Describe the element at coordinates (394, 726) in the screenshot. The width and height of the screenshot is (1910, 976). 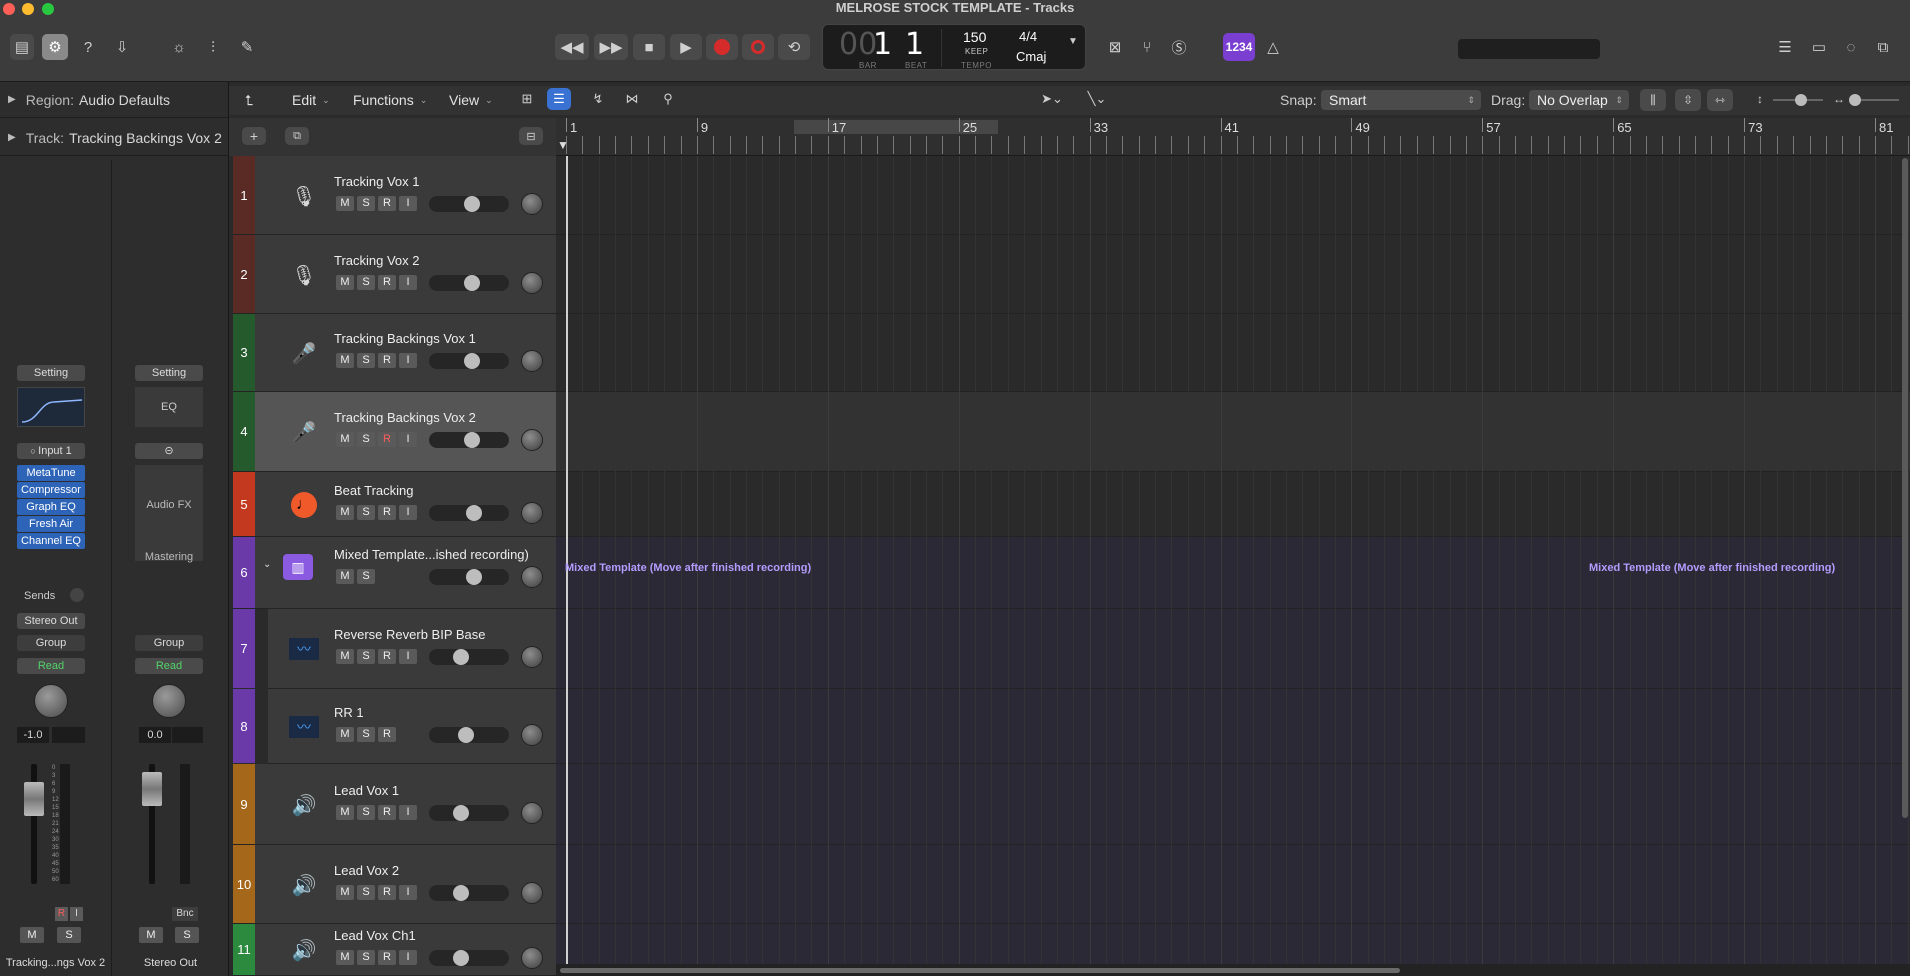
I see `track-header: 8 〰 RR 1 MSR` at that location.